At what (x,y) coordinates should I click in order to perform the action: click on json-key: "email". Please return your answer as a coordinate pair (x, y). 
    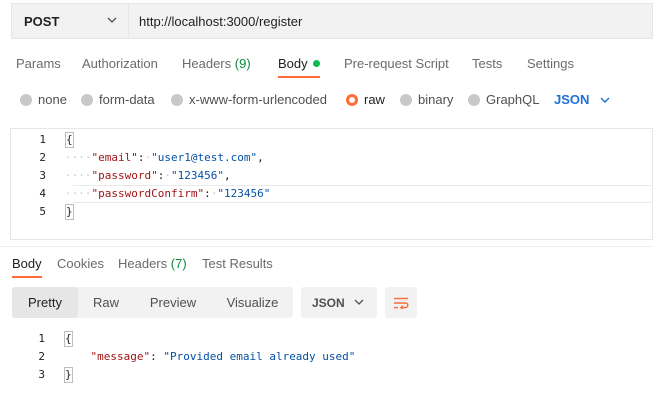
    Looking at the image, I should click on (114, 157).